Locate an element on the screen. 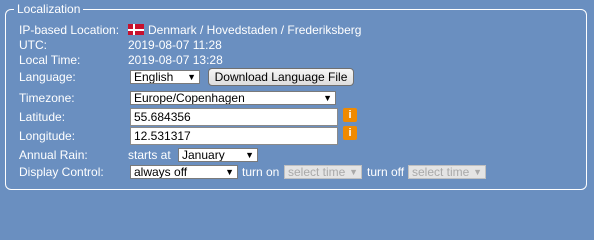 Image resolution: width=594 pixels, height=240 pixels. language-select: English ▼ is located at coordinates (165, 77).